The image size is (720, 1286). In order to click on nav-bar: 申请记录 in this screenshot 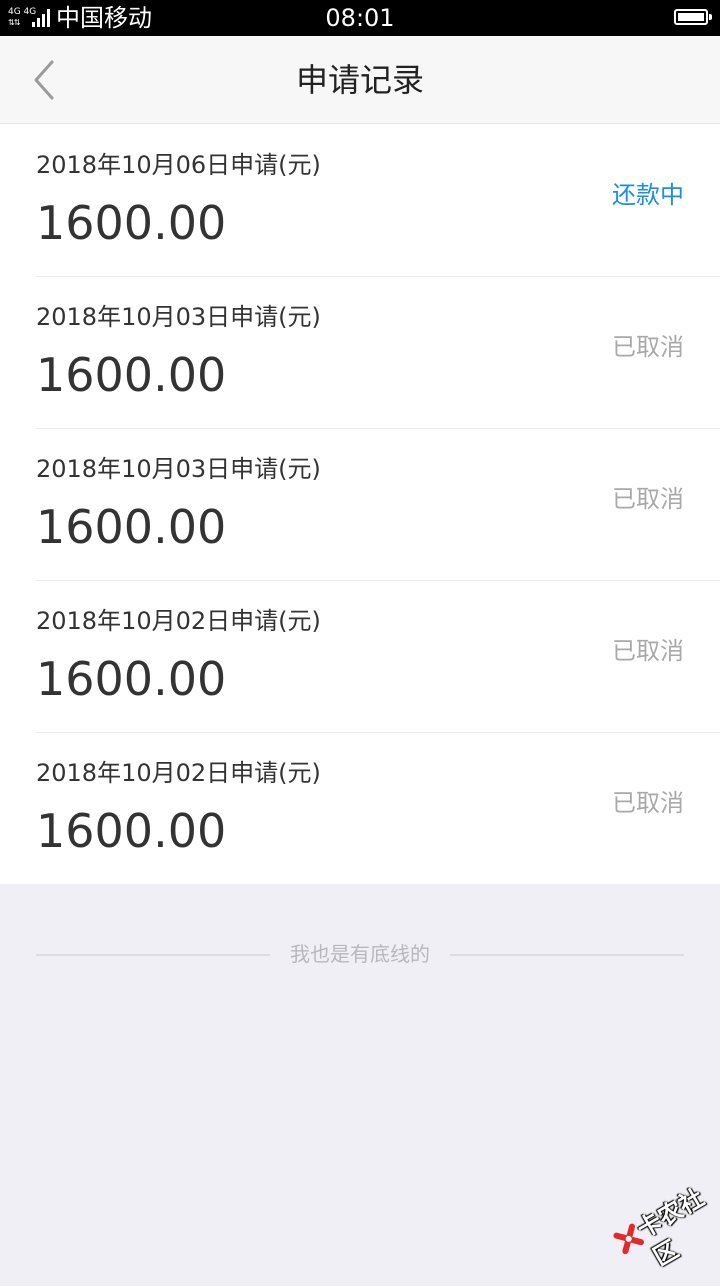, I will do `click(360, 80)`.